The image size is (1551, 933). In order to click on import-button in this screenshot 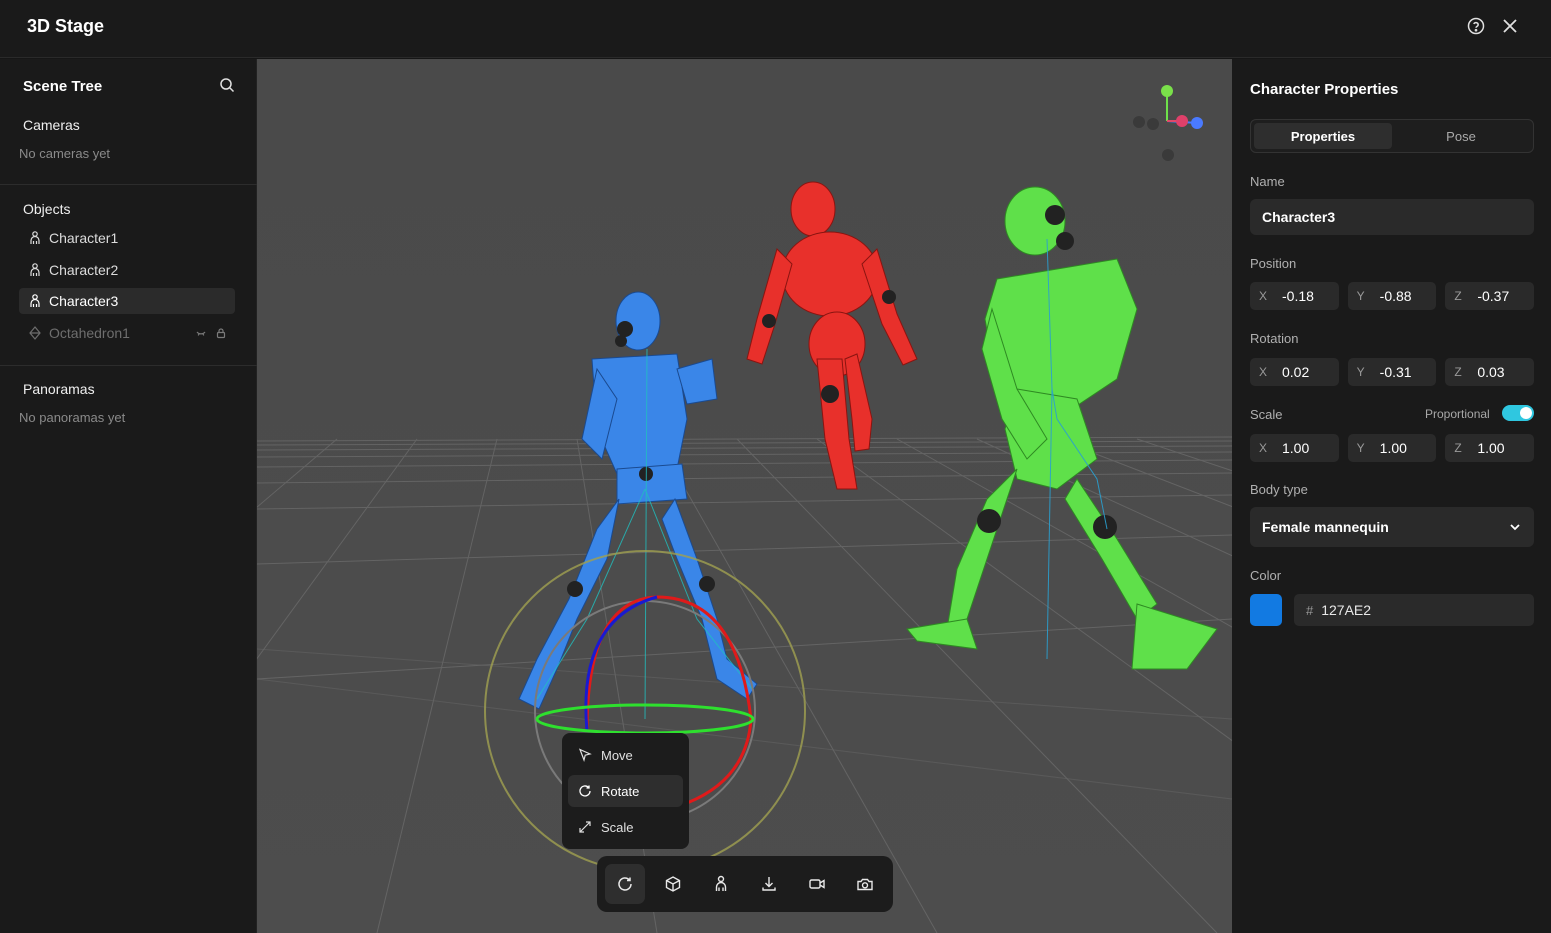, I will do `click(769, 884)`.